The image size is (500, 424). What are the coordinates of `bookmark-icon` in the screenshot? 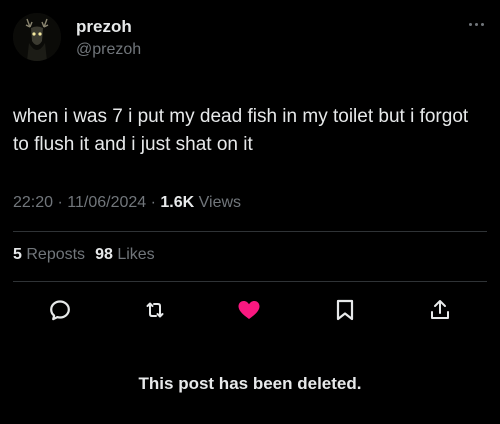 It's located at (345, 310).